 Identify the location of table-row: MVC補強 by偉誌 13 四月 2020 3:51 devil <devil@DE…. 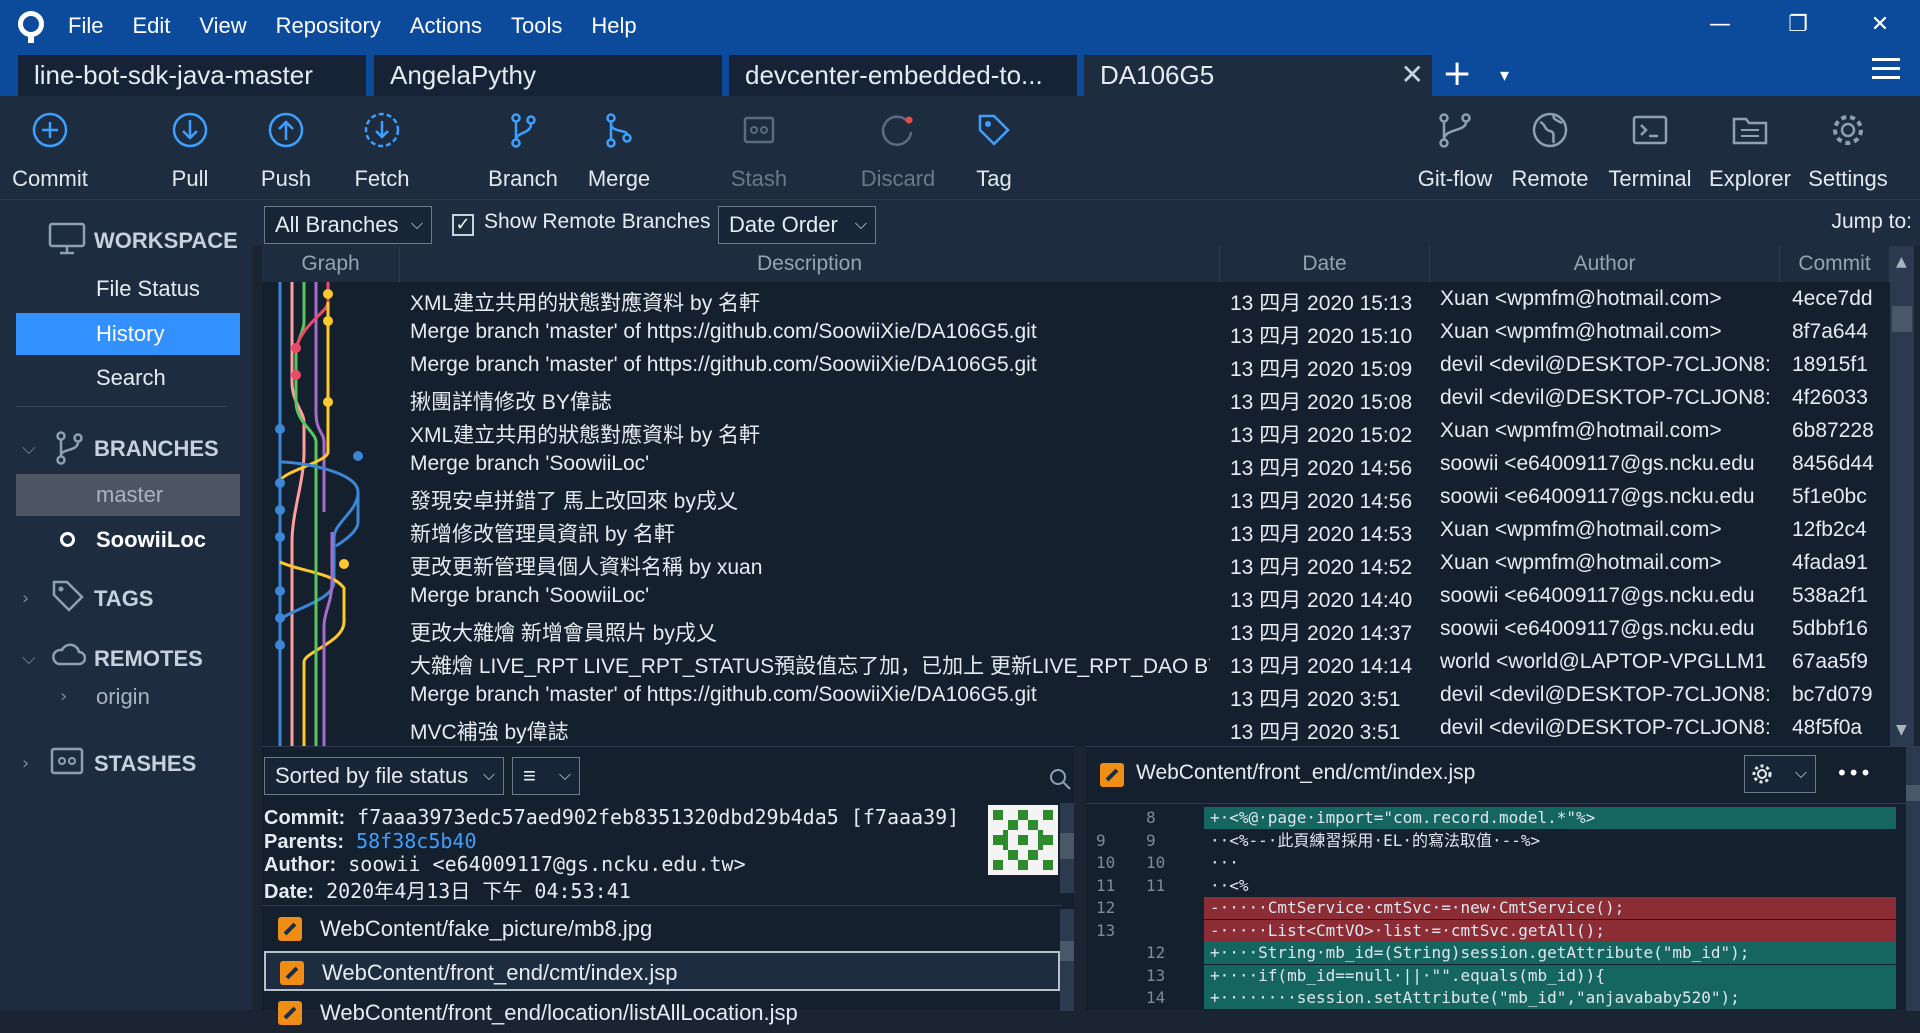
(1076, 729).